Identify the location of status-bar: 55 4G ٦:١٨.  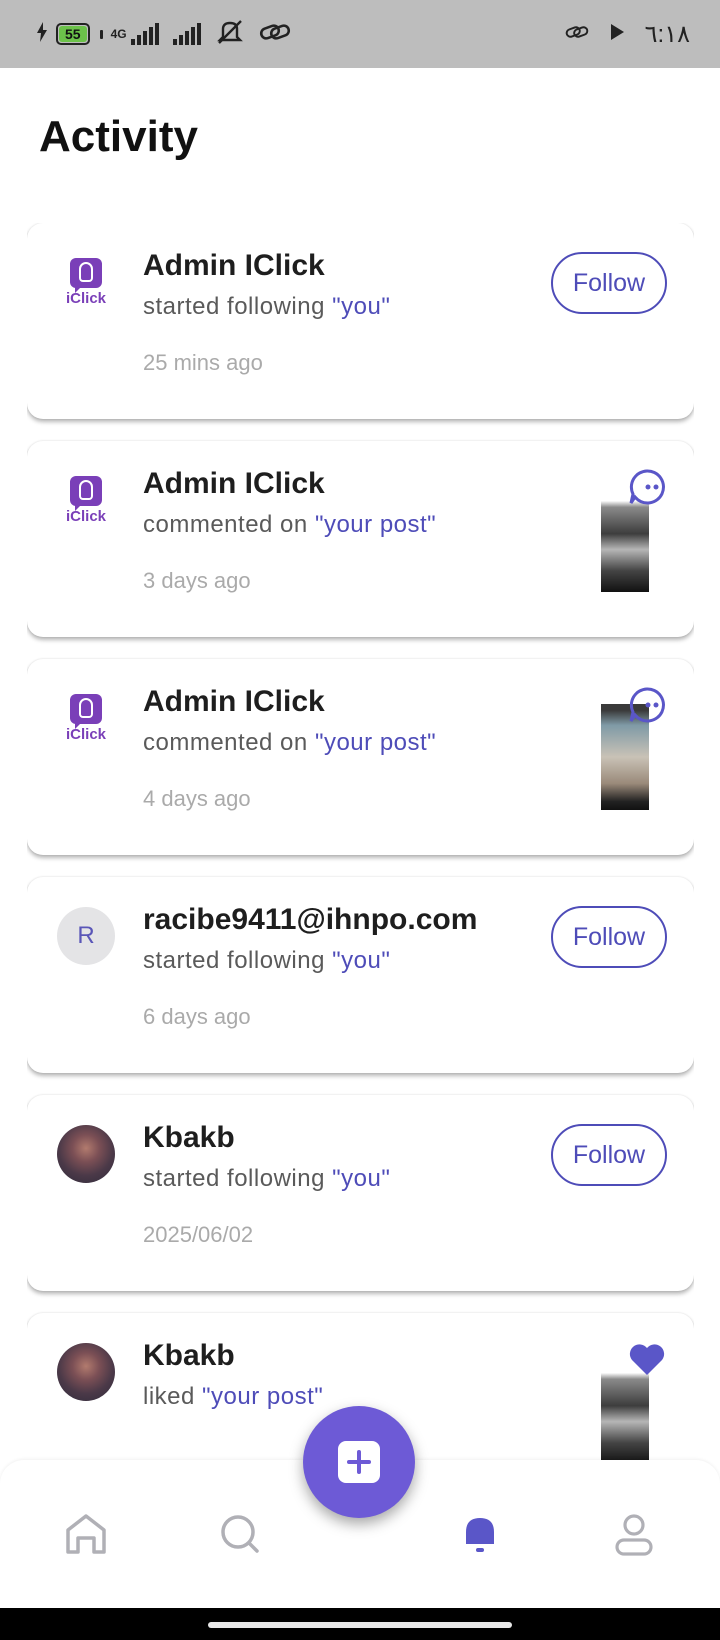
(360, 34).